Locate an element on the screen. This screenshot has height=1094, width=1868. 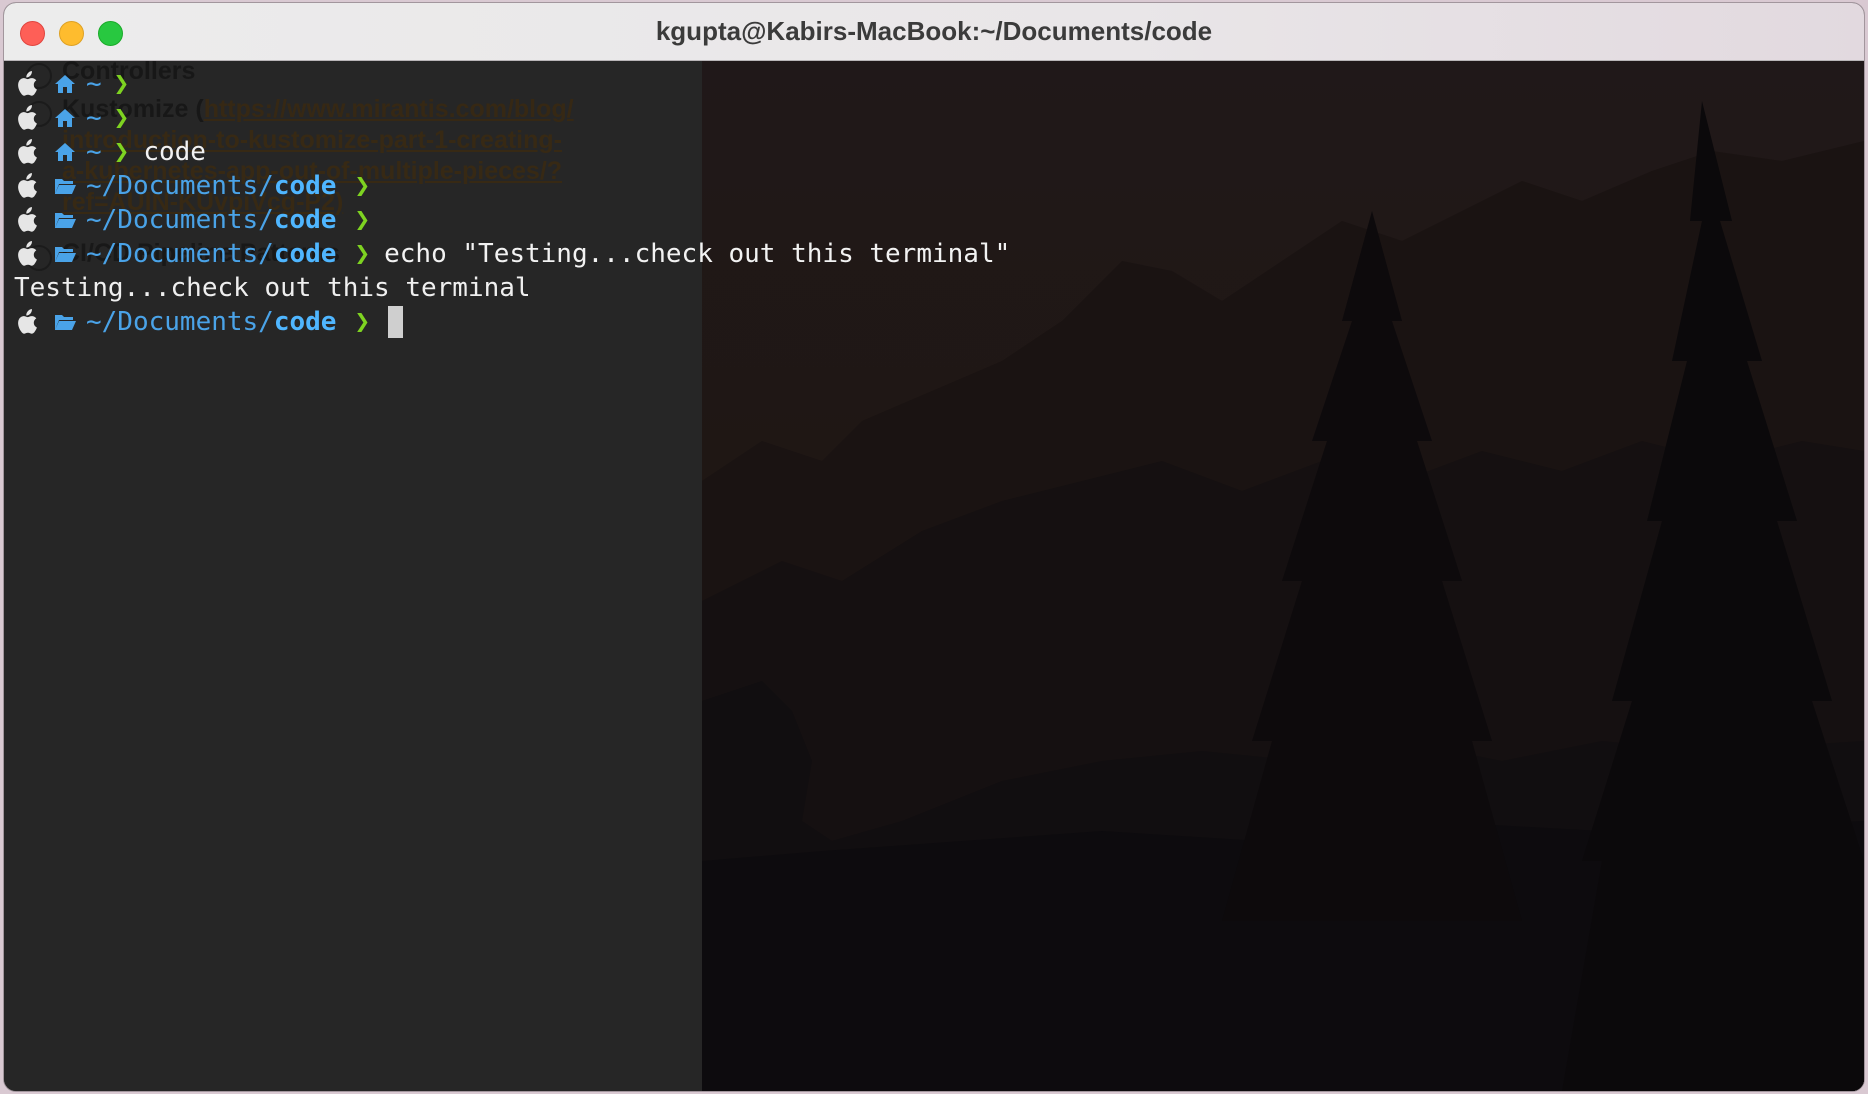
window-title: kgupta@Kabirs-MacBook:~/Documents/code is located at coordinates (934, 31).